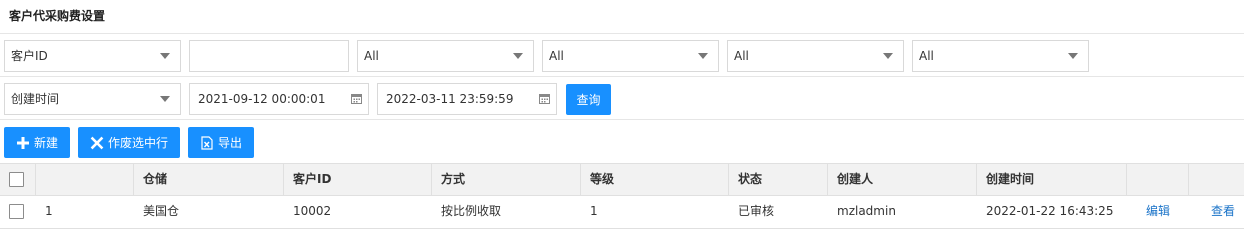  Describe the element at coordinates (741, 56) in the screenshot. I see `filter-select-3-value: All` at that location.